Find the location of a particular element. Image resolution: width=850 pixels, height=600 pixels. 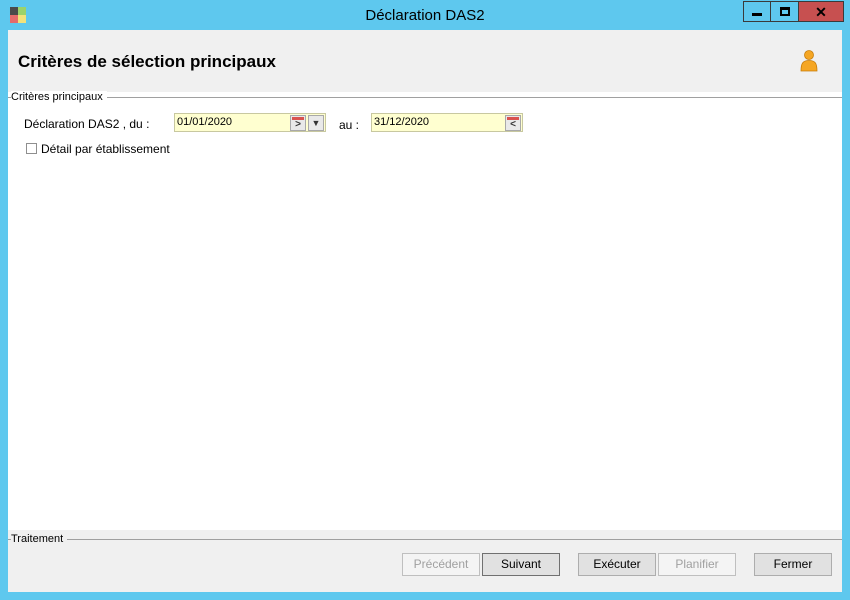

page-title: Critères de sélection principaux is located at coordinates (147, 61).